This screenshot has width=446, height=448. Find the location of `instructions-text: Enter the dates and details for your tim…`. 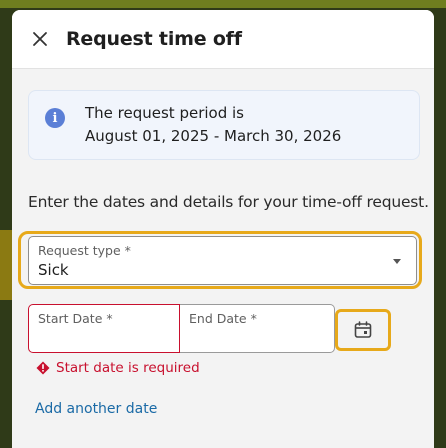

instructions-text: Enter the dates and details for your tim… is located at coordinates (228, 202).